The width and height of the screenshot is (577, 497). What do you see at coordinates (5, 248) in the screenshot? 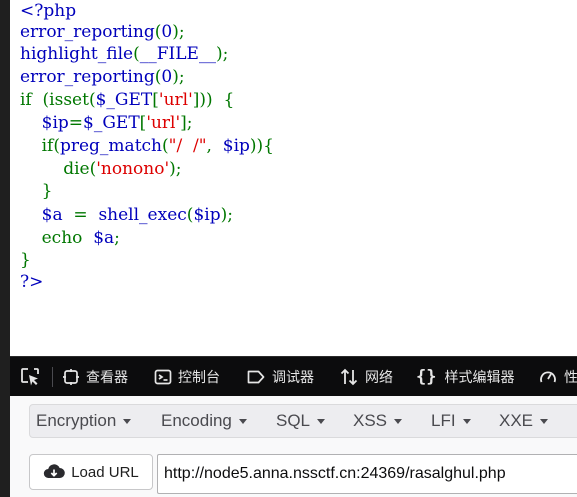
I see `left-window-edge` at bounding box center [5, 248].